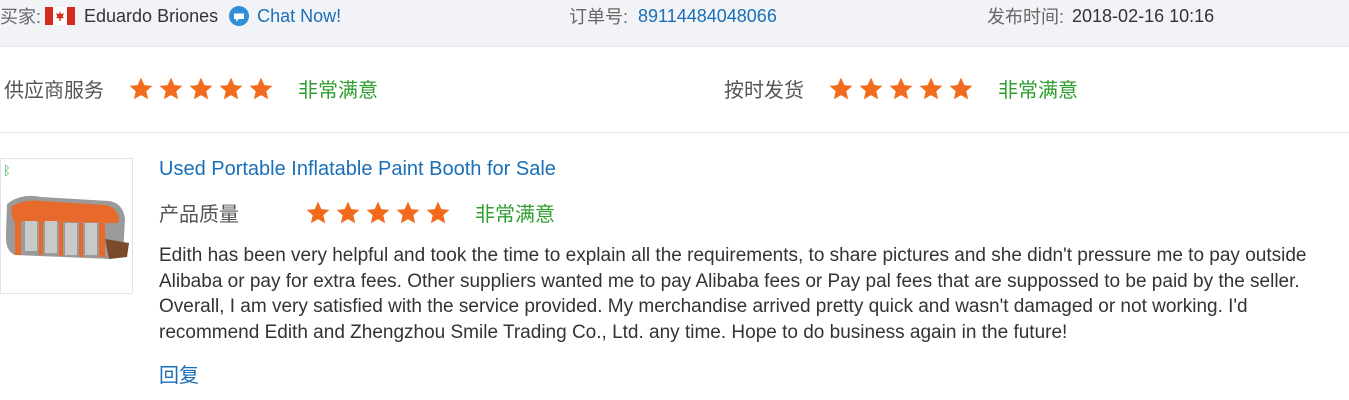 This screenshot has width=1349, height=400. Describe the element at coordinates (7, 171) in the screenshot. I see `svg-text: ᛒ` at that location.